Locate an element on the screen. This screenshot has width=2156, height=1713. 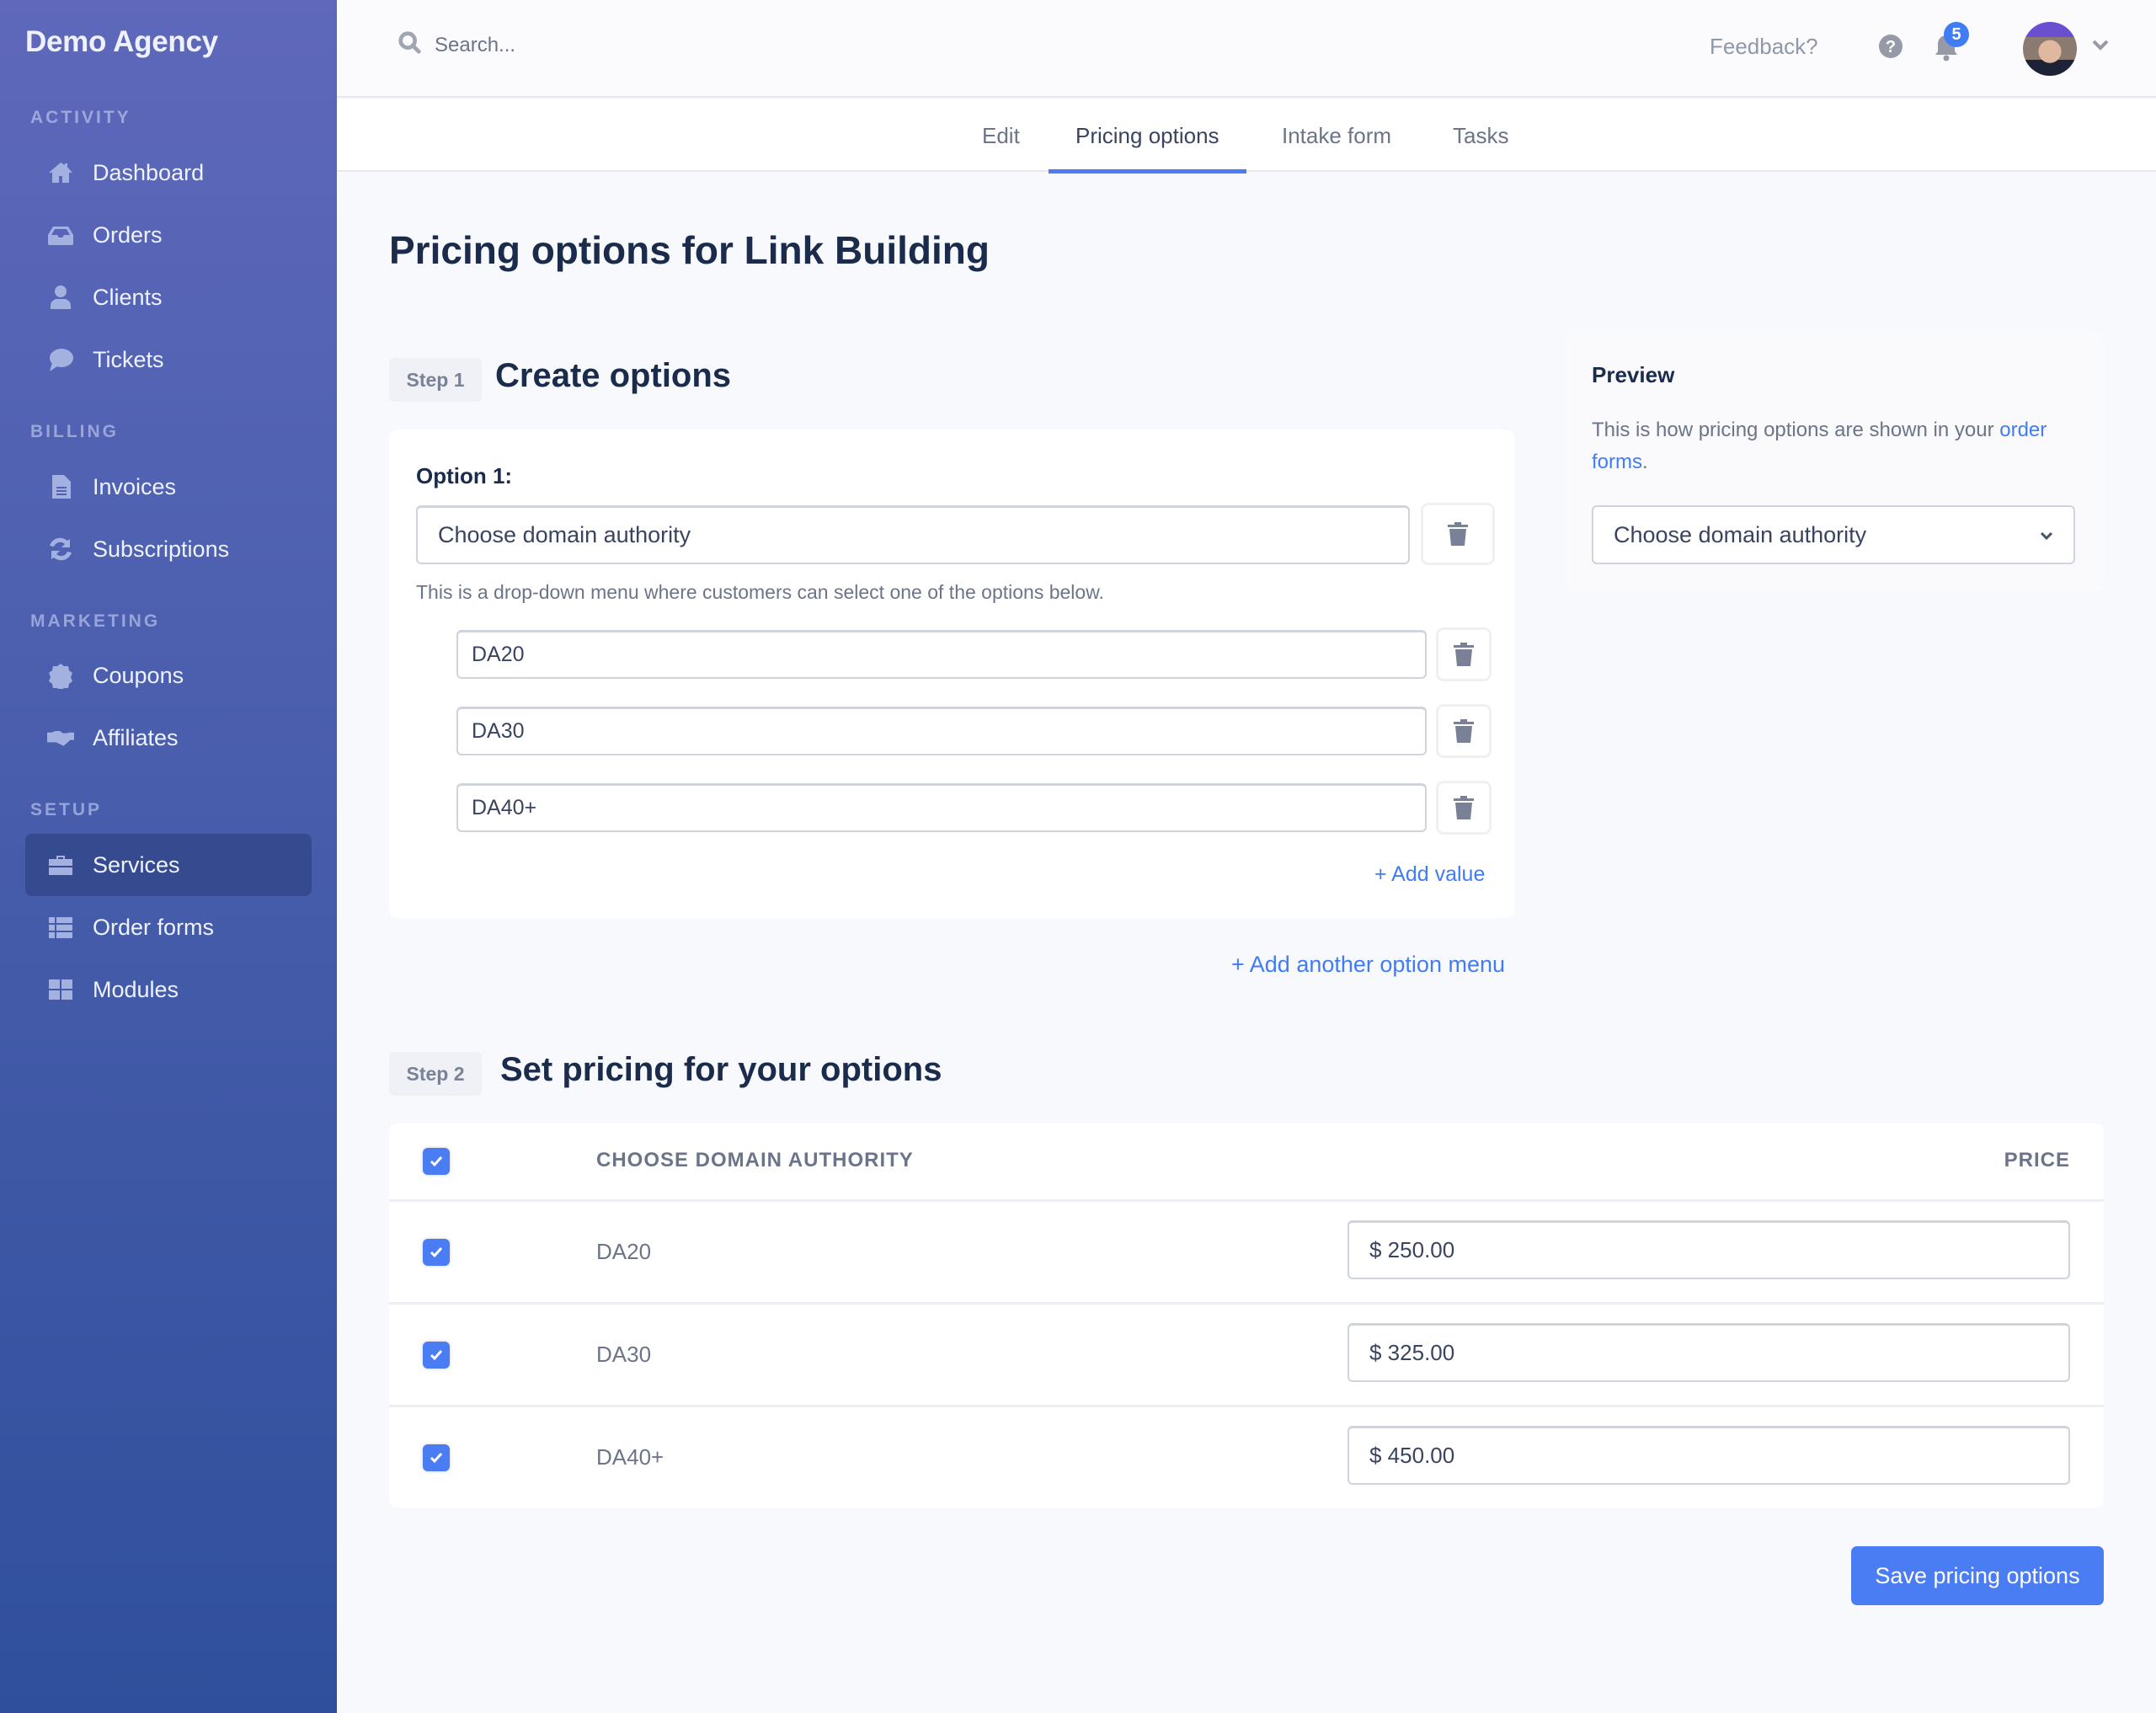
search-input is located at coordinates (561, 45).